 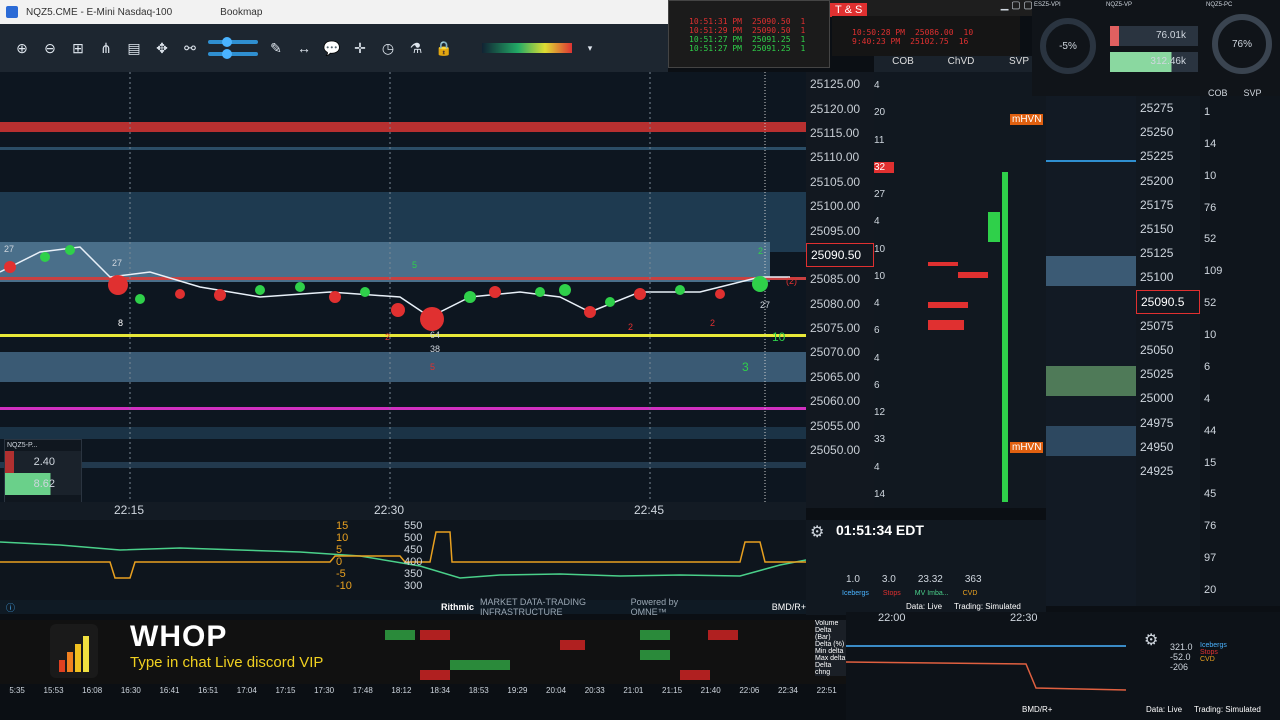 What do you see at coordinates (1157, 204) in the screenshot?
I see `price-level: 25175` at bounding box center [1157, 204].